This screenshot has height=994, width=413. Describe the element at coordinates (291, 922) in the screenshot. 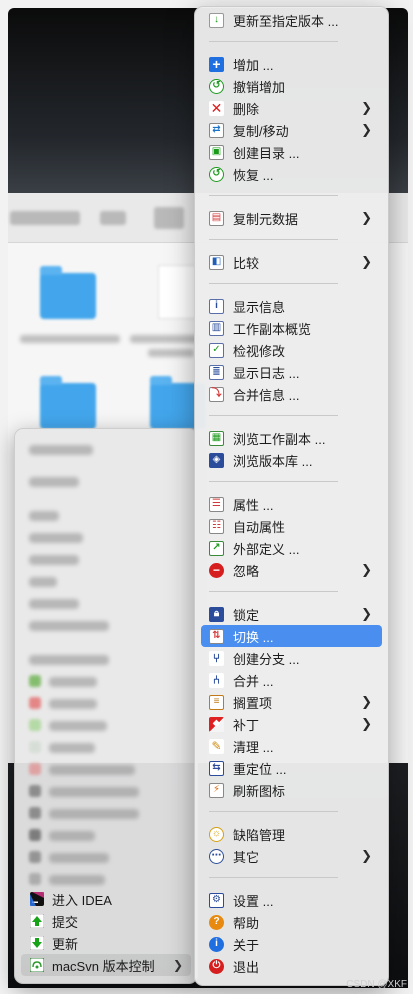

I see `help-item: ? 帮助` at that location.